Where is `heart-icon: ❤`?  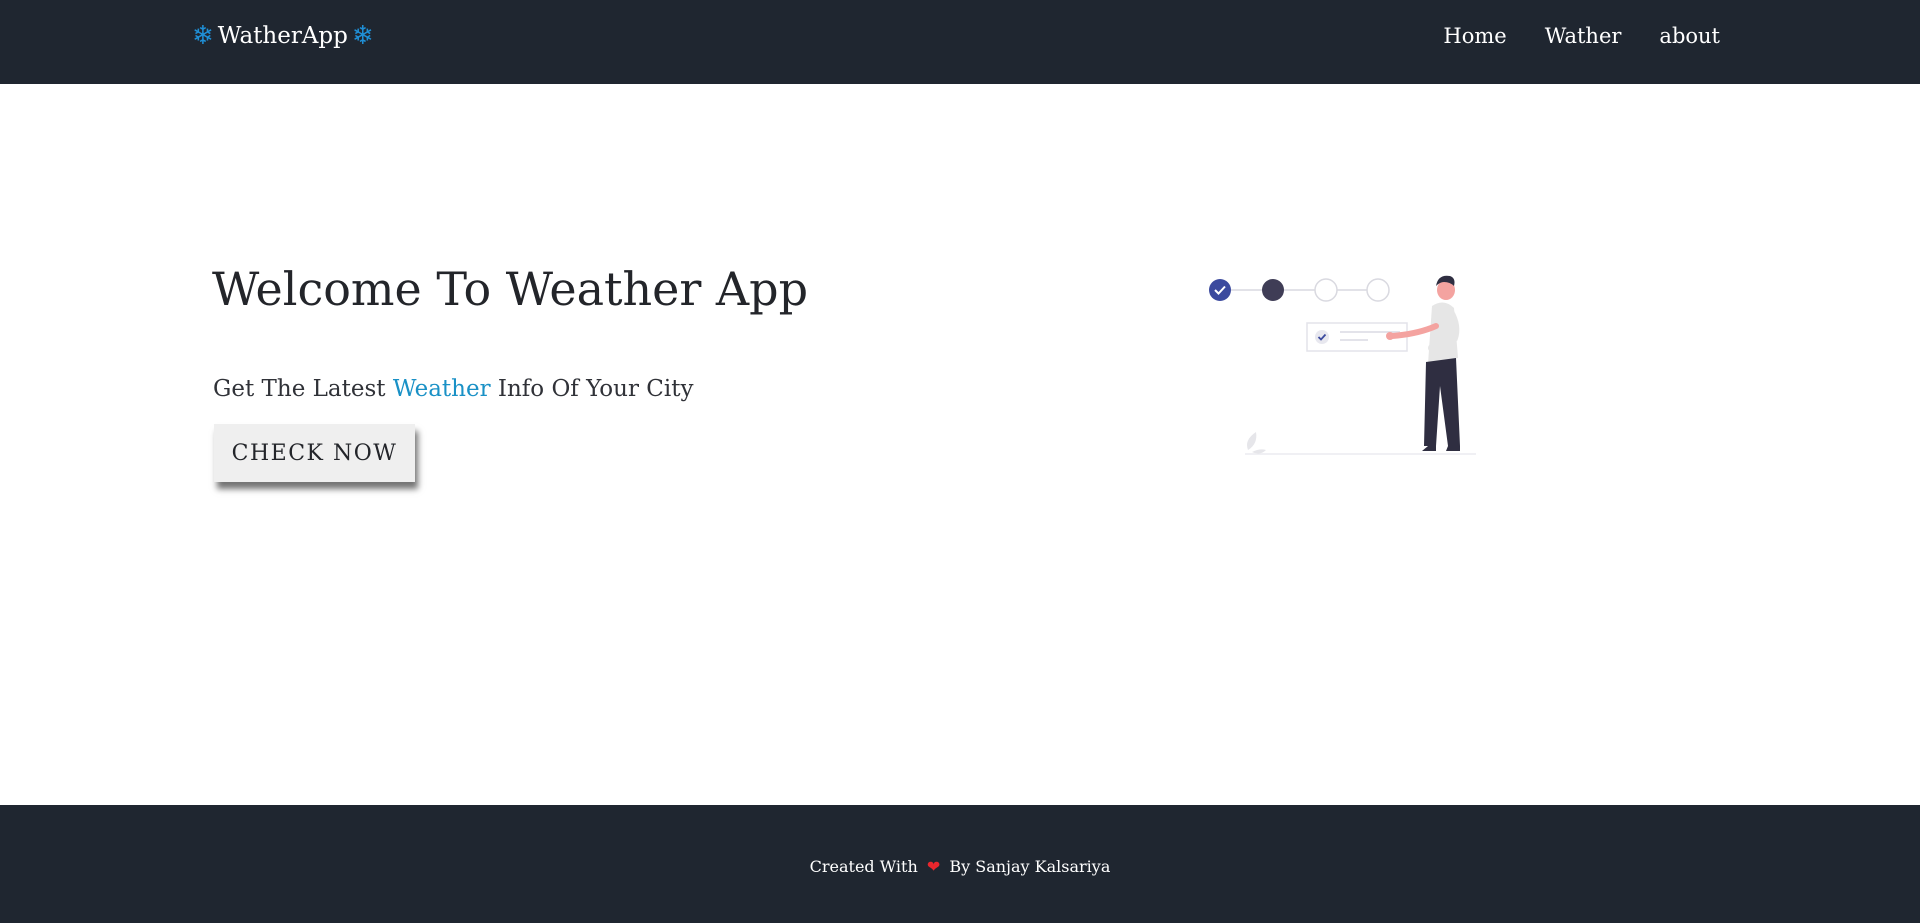
heart-icon: ❤ is located at coordinates (933, 866).